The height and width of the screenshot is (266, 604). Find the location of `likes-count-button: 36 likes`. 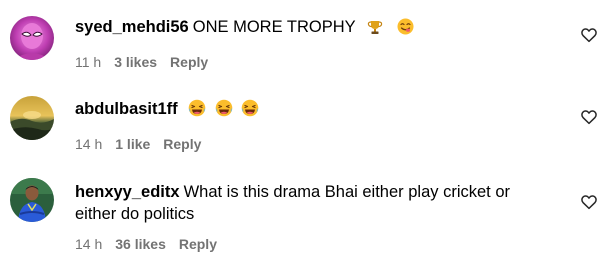

likes-count-button: 36 likes is located at coordinates (140, 244).